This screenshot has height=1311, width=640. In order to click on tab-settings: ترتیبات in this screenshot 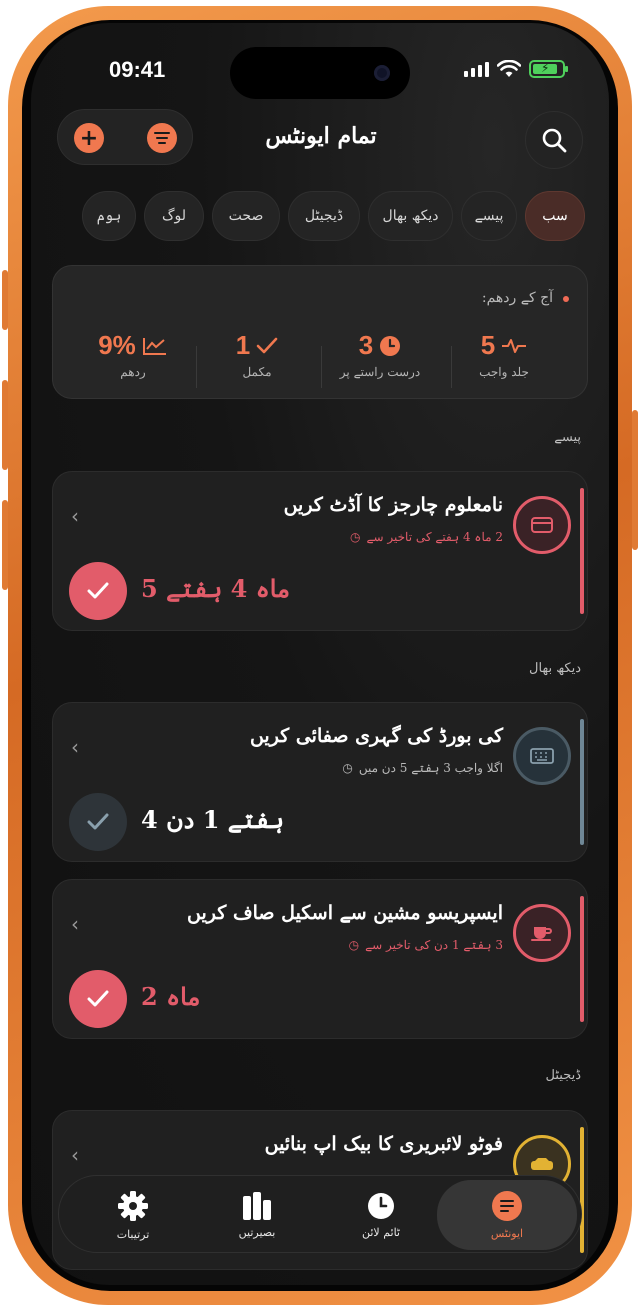, I will do `click(133, 1215)`.